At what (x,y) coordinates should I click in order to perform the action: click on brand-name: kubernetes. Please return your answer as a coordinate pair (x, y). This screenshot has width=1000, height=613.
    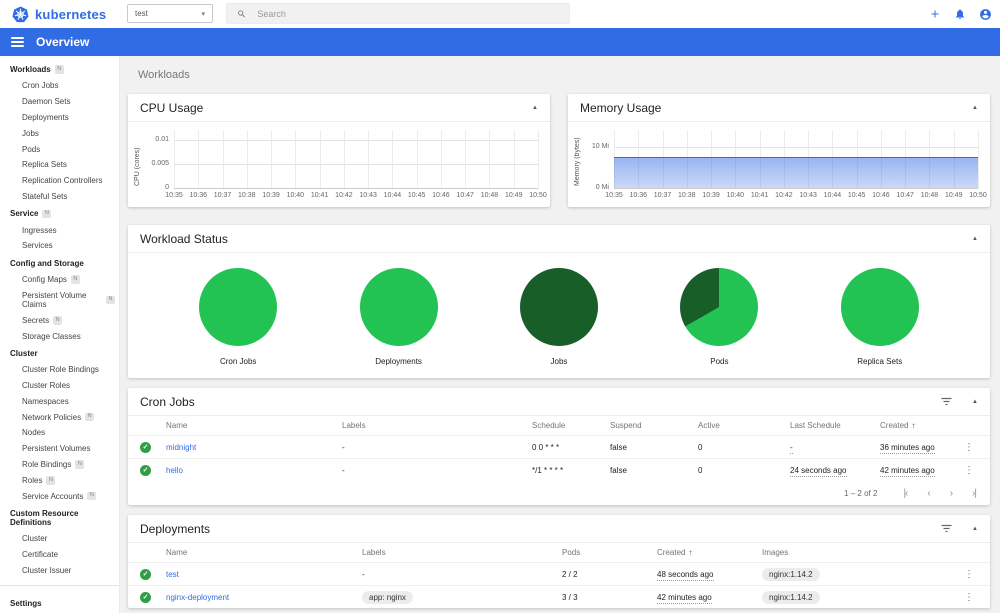
    Looking at the image, I should click on (71, 14).